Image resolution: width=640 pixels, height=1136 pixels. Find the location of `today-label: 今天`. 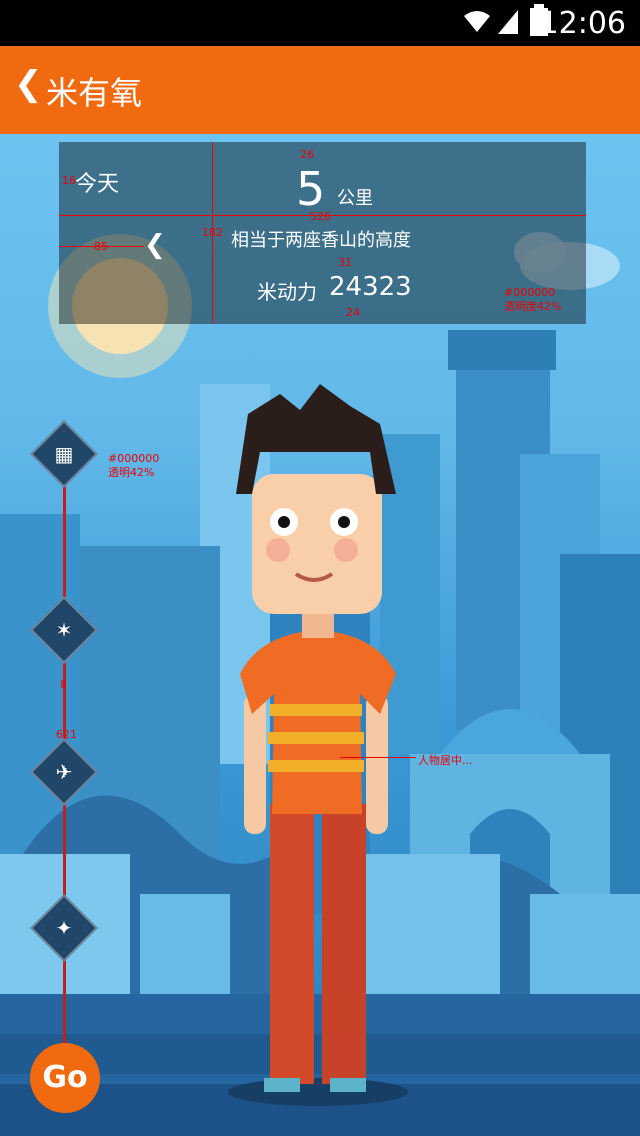

today-label: 今天 is located at coordinates (97, 184).